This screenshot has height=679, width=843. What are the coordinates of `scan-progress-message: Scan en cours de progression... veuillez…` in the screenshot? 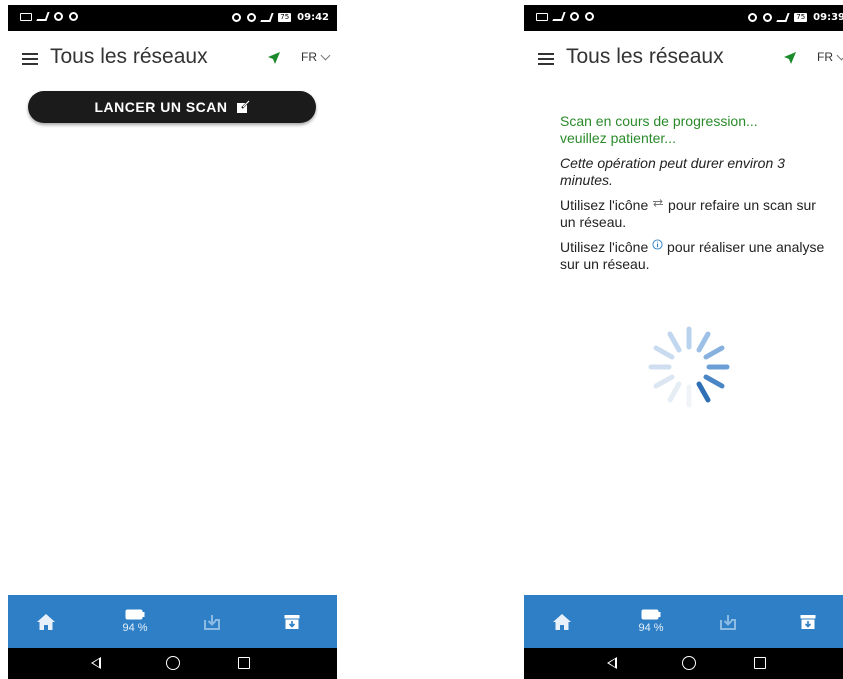 It's located at (695, 130).